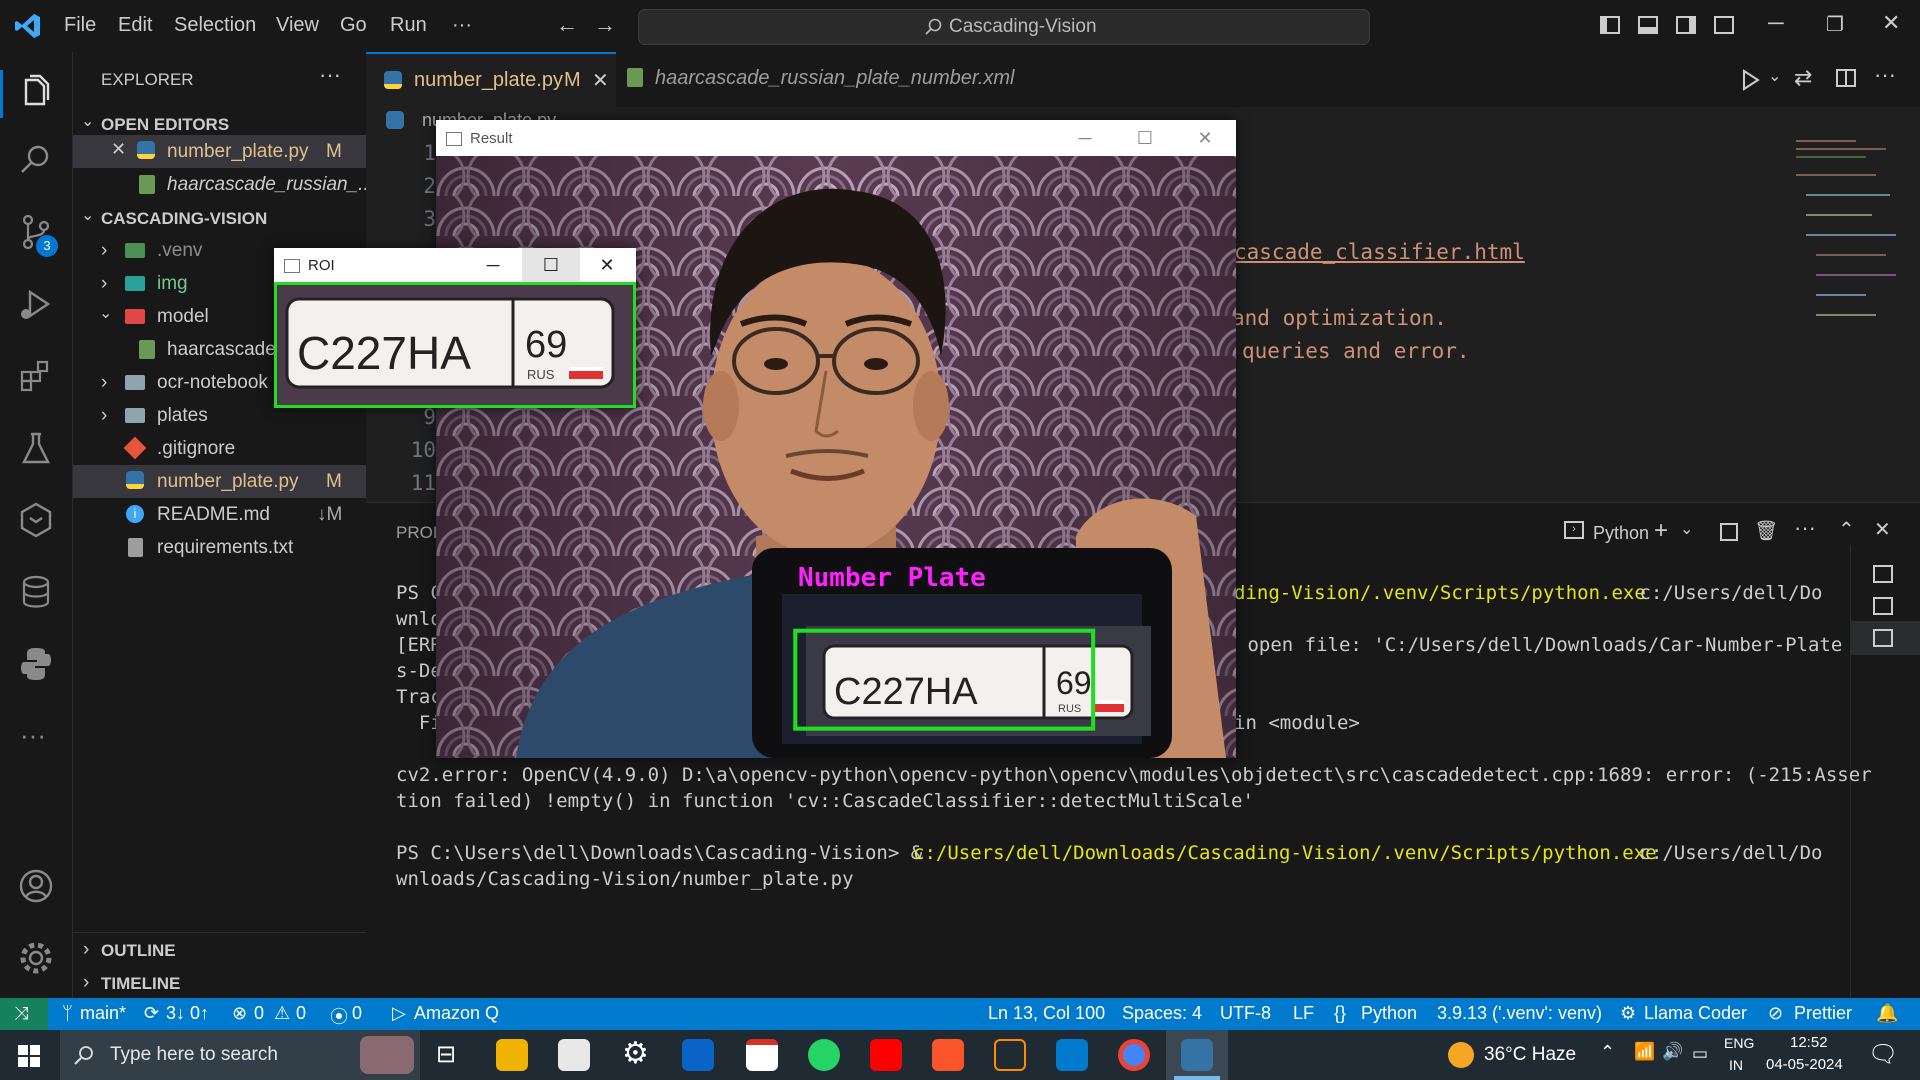 The height and width of the screenshot is (1080, 1920). Describe the element at coordinates (698, 1055) in the screenshot. I see `outlook-icon` at that location.